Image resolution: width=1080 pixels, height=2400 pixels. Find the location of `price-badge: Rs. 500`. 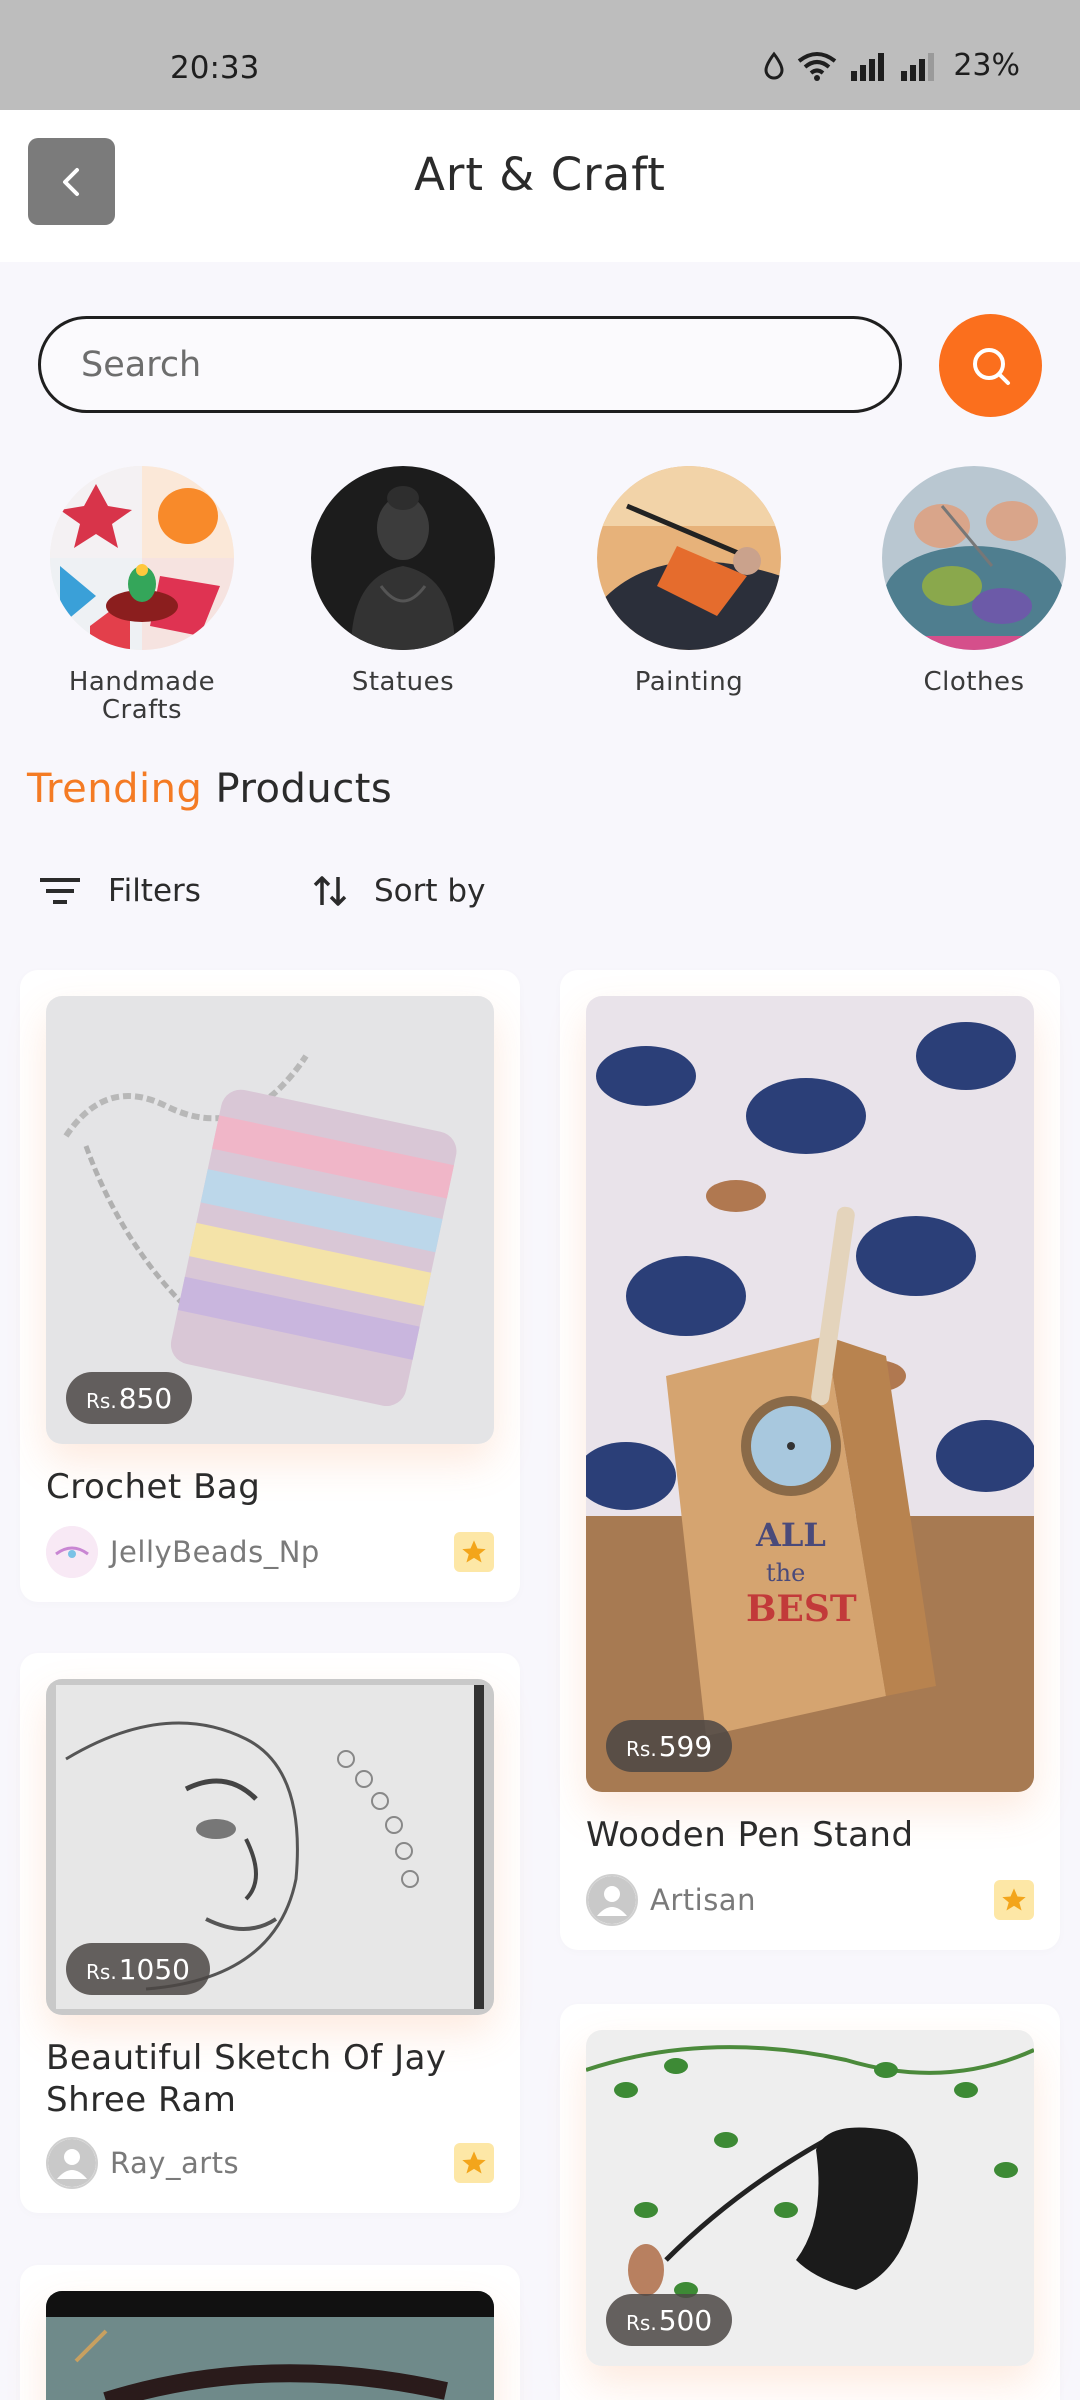

price-badge: Rs. 500 is located at coordinates (669, 2320).